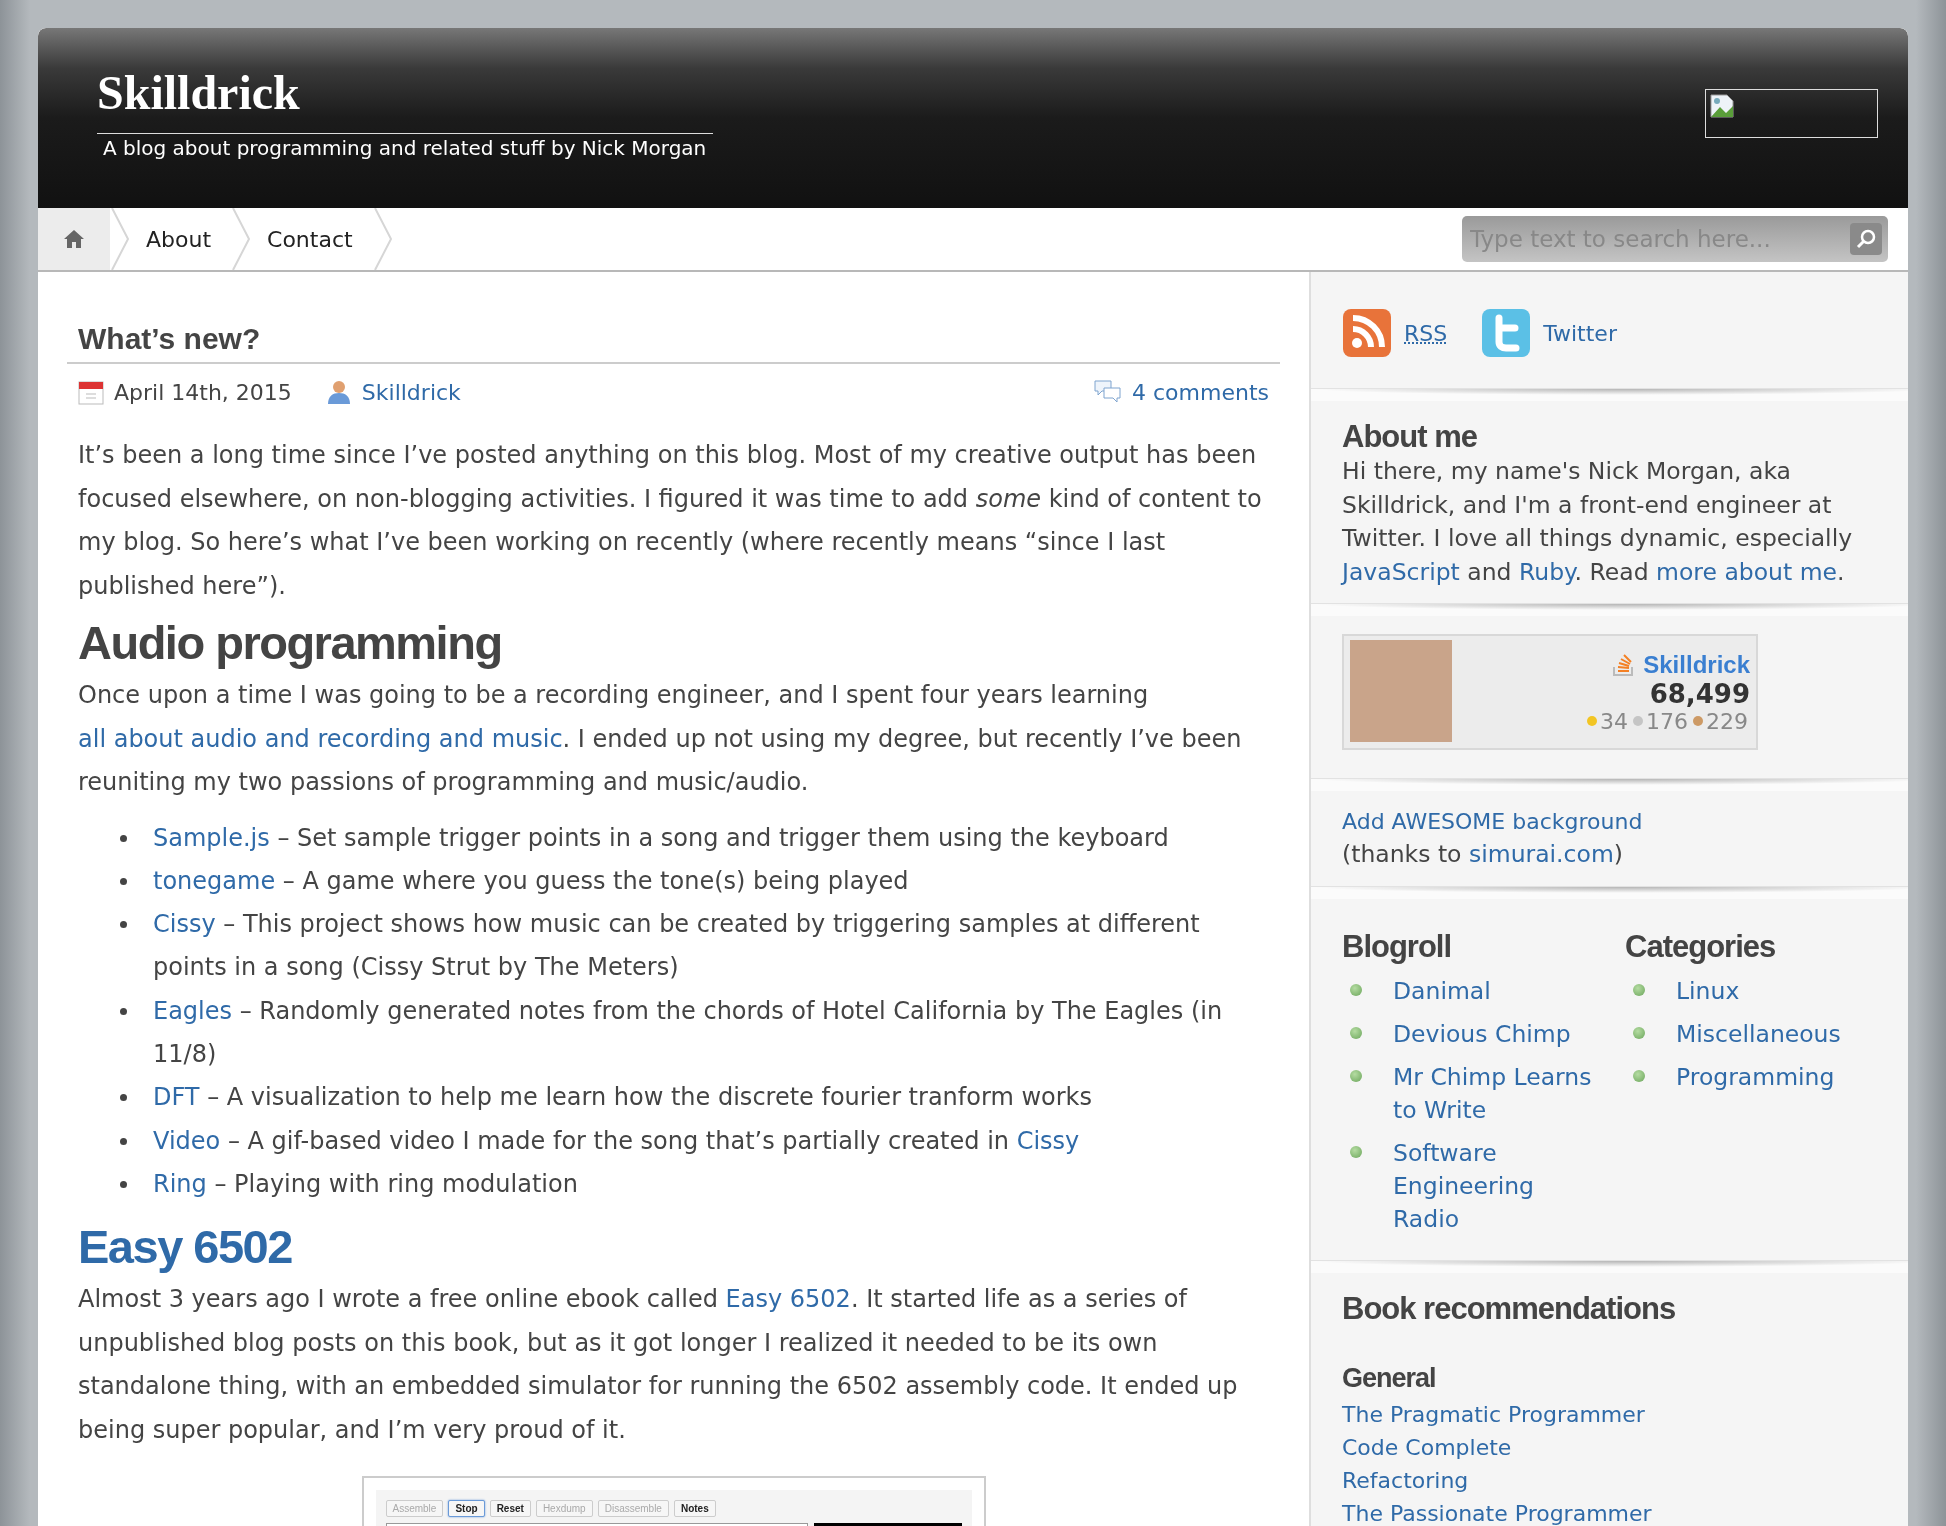 Image resolution: width=1946 pixels, height=1526 pixels. Describe the element at coordinates (290, 643) in the screenshot. I see `section-heading: Audio programming` at that location.